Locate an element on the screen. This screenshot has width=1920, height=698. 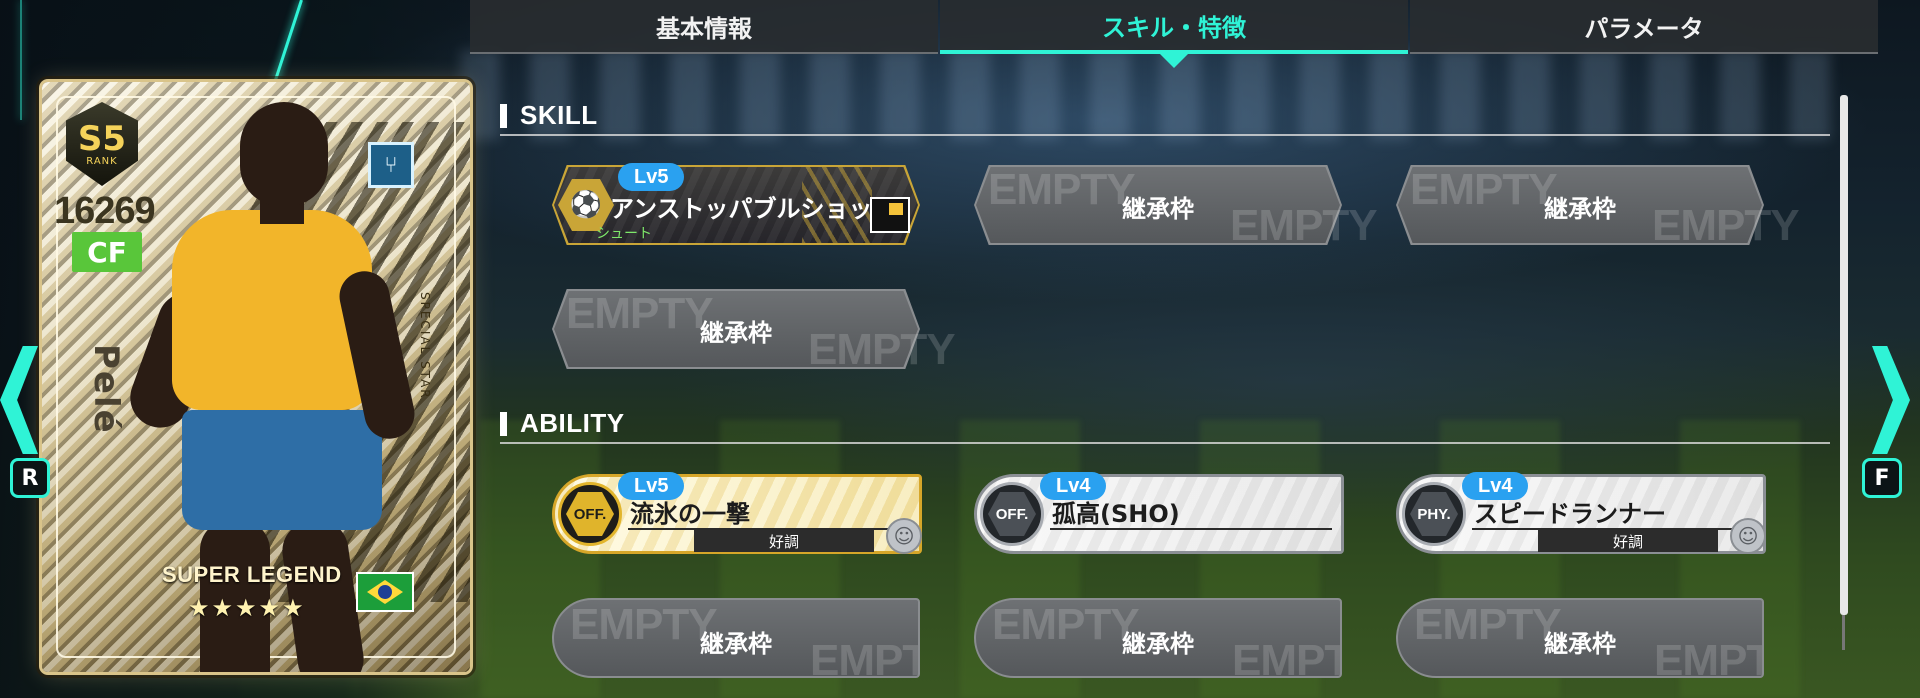
skill-slot-3: EMPTY EMPTY 継承枠 is located at coordinates (1598, 207).